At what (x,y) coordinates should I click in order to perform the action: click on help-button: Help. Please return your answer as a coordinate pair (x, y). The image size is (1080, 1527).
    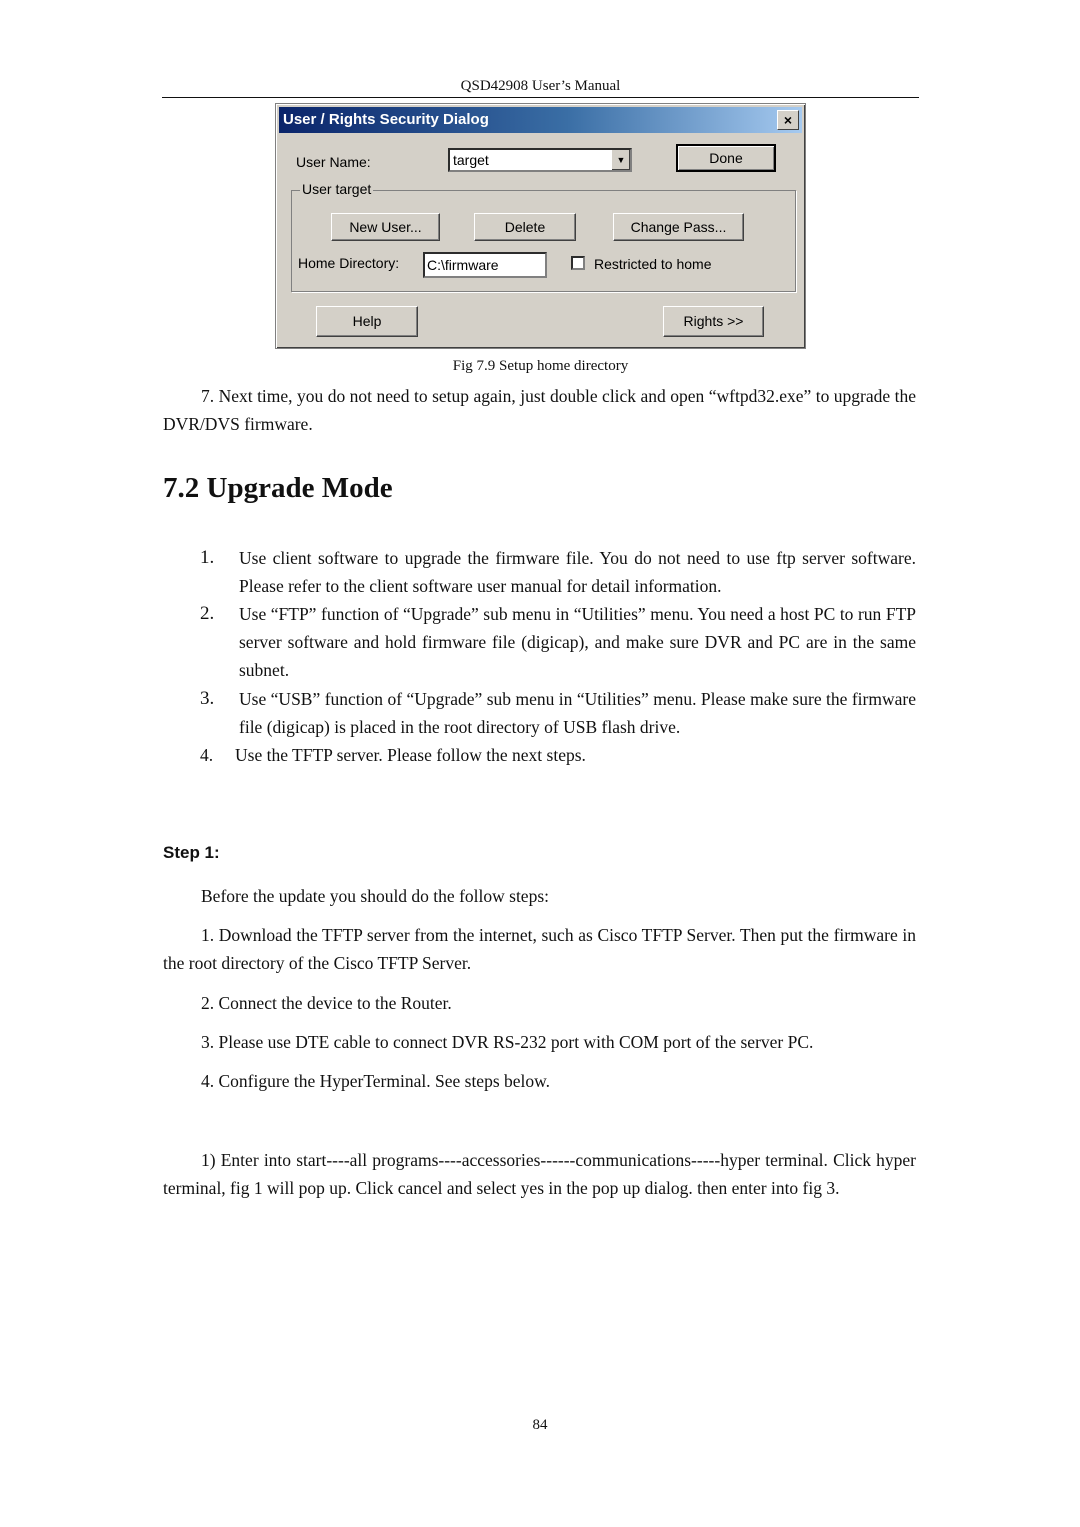
    Looking at the image, I should click on (367, 321).